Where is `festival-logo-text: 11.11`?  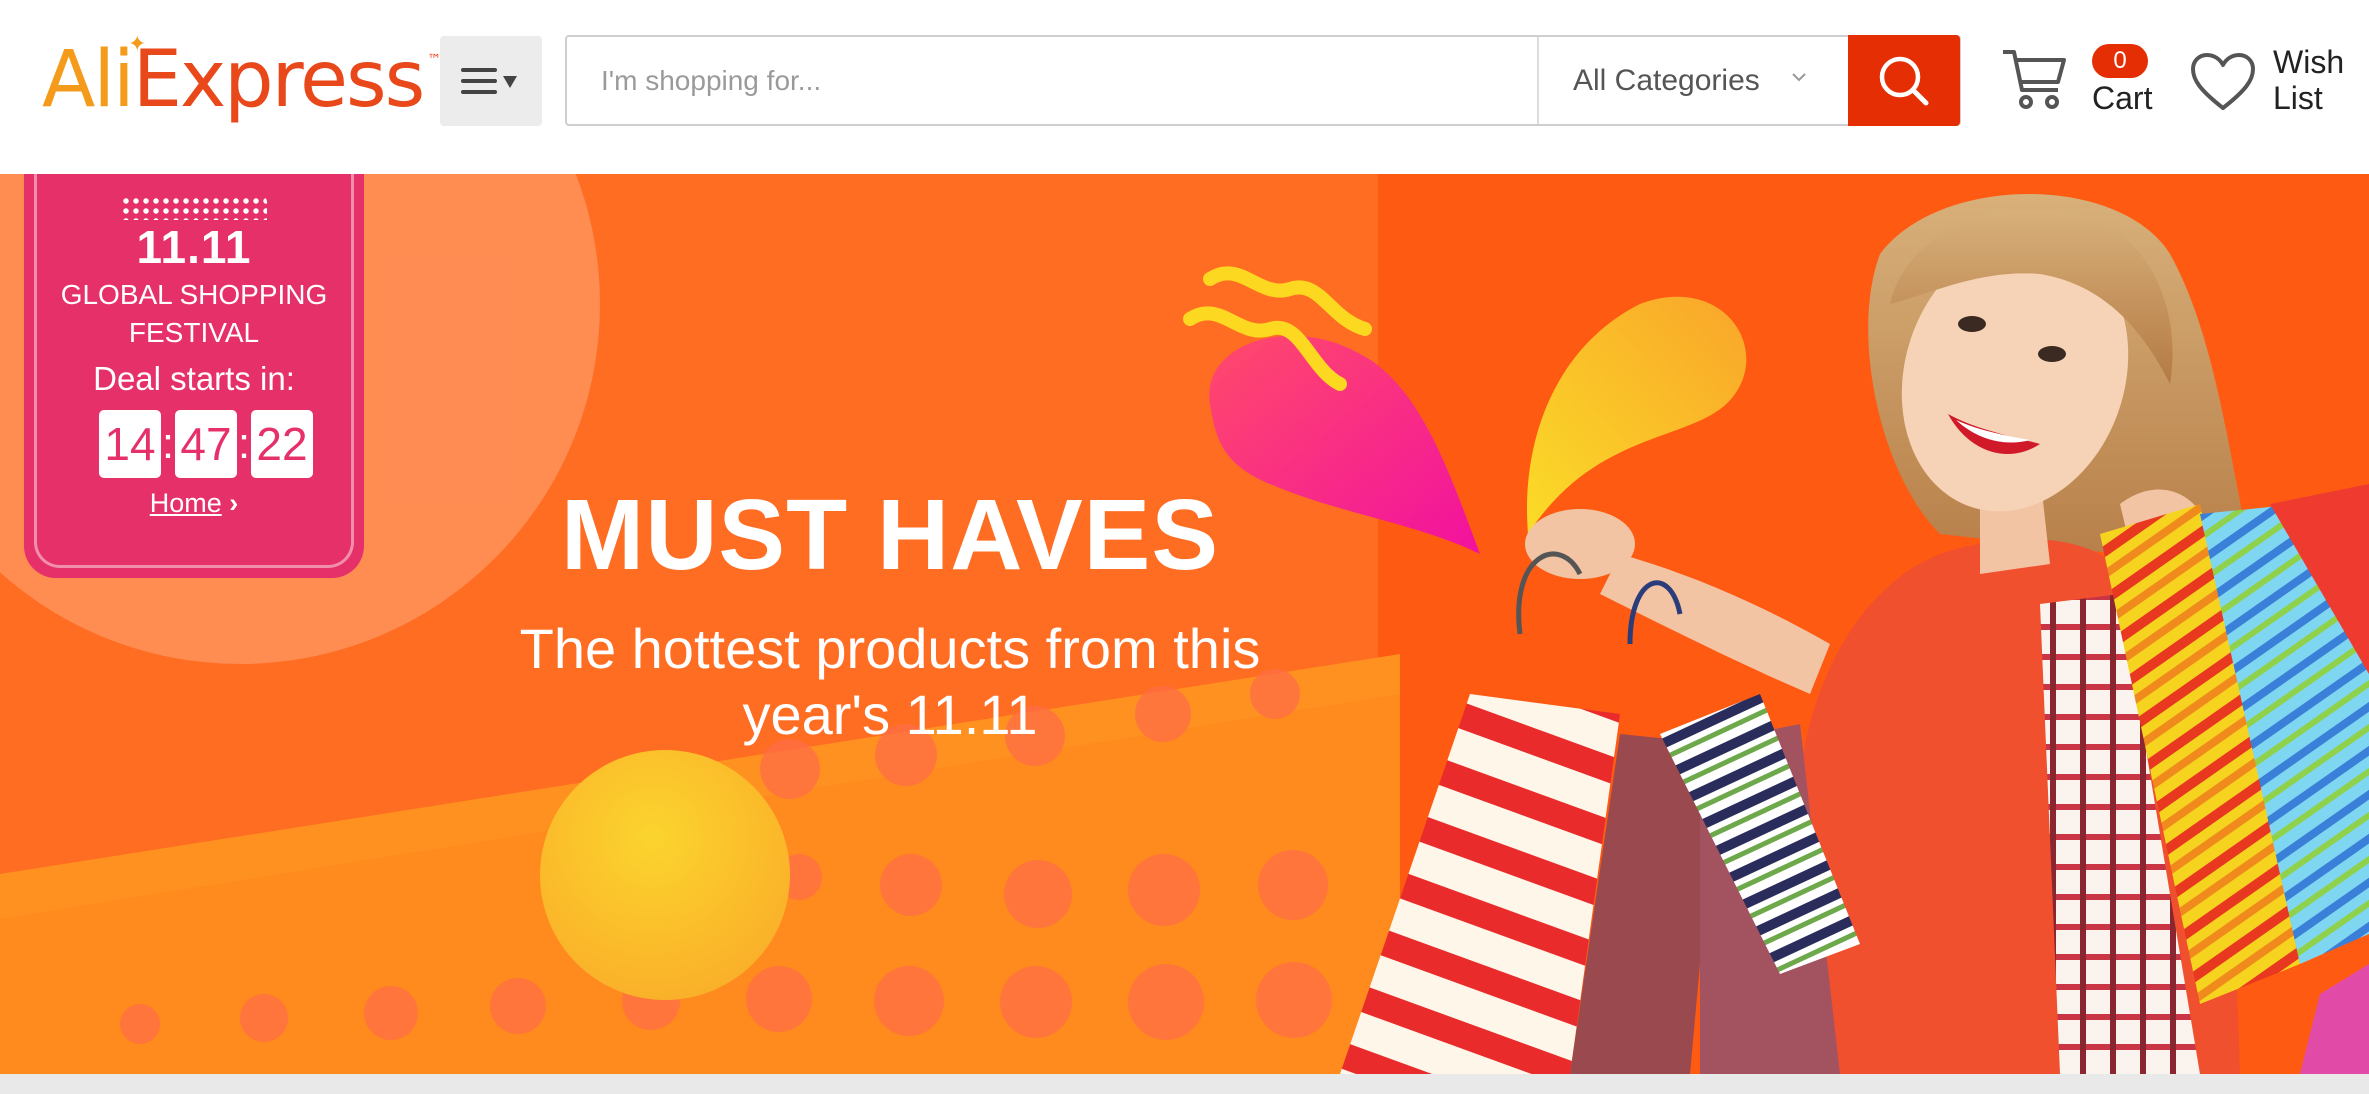
festival-logo-text: 11.11 is located at coordinates (194, 247).